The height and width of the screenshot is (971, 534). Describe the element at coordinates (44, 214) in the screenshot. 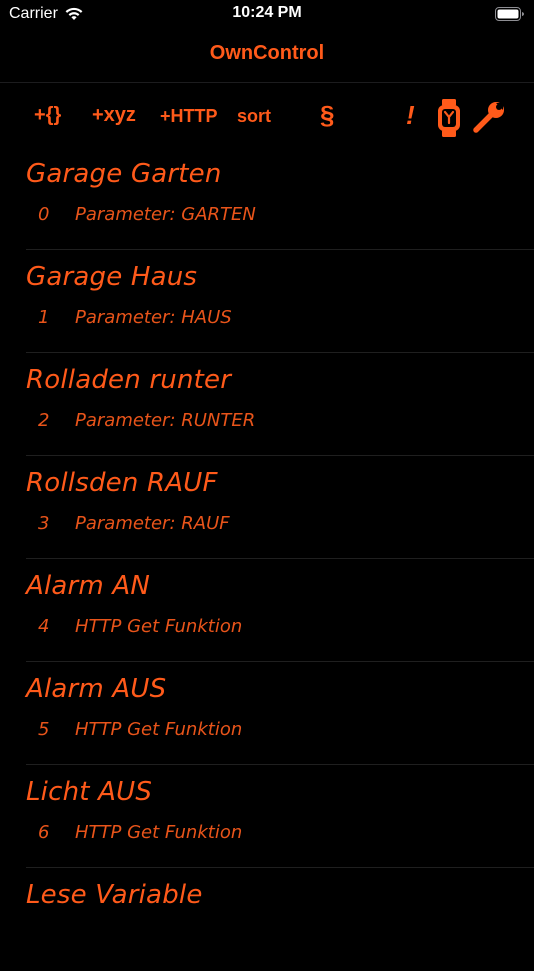

I see `item-index: 0` at that location.